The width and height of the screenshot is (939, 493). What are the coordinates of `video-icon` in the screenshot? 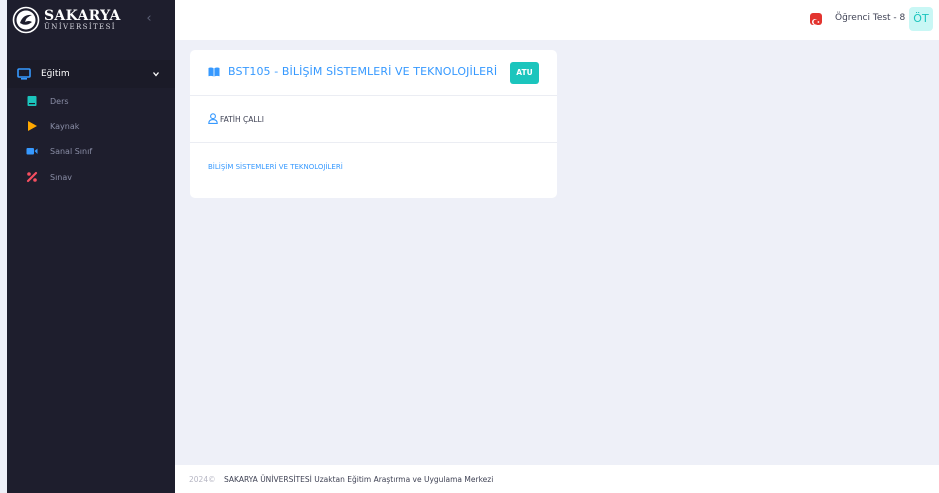 It's located at (32, 151).